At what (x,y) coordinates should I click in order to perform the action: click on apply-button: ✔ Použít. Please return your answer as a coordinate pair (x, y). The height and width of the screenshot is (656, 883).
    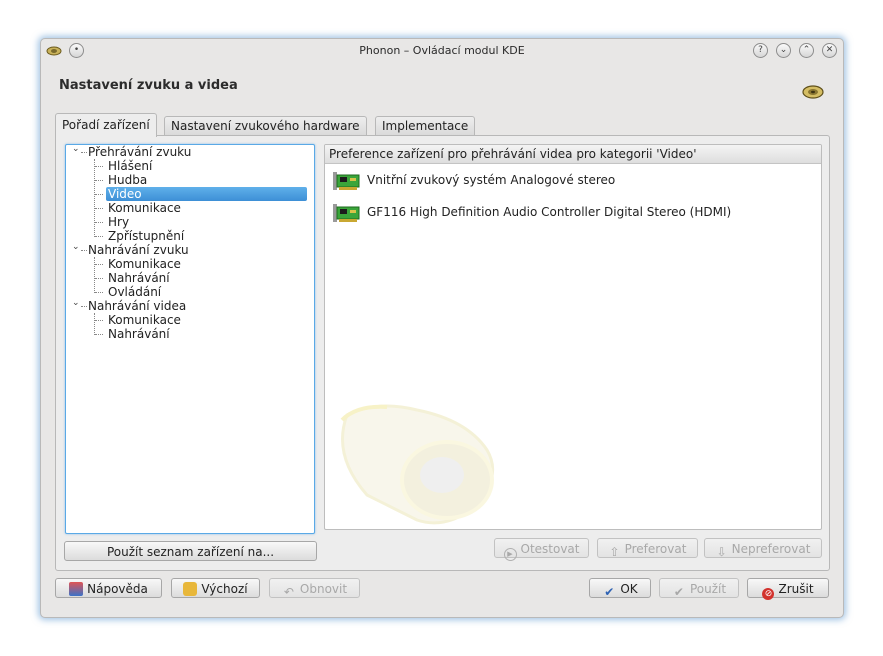
    Looking at the image, I should click on (699, 588).